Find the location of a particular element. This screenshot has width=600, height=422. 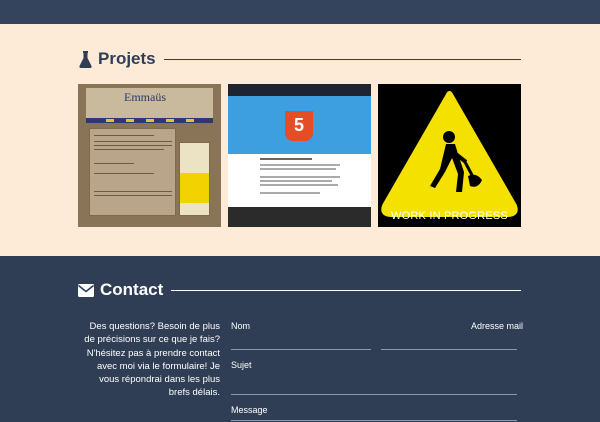

envelope-icon is located at coordinates (86, 290).